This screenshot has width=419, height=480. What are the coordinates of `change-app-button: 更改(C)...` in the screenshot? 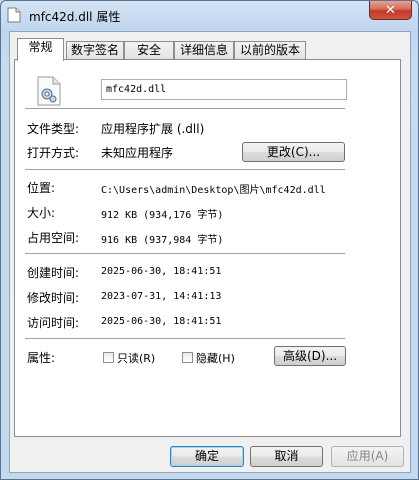 It's located at (293, 152).